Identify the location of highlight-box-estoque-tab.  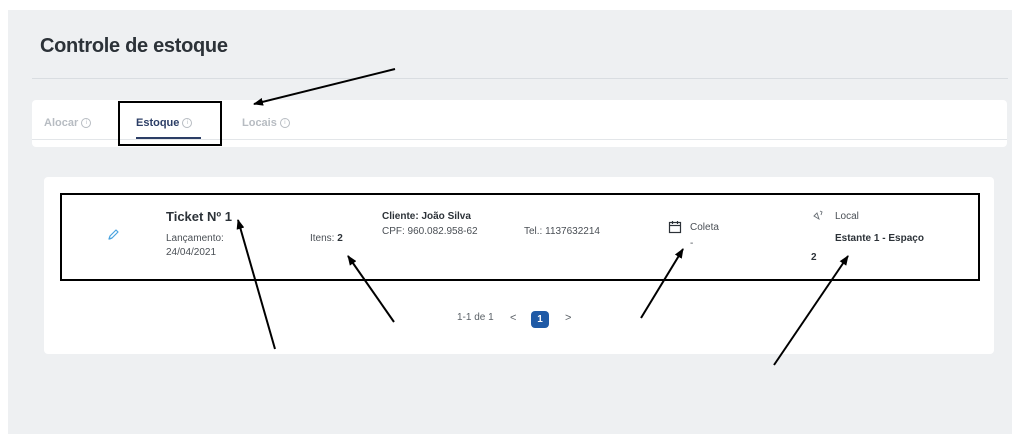
(170, 123).